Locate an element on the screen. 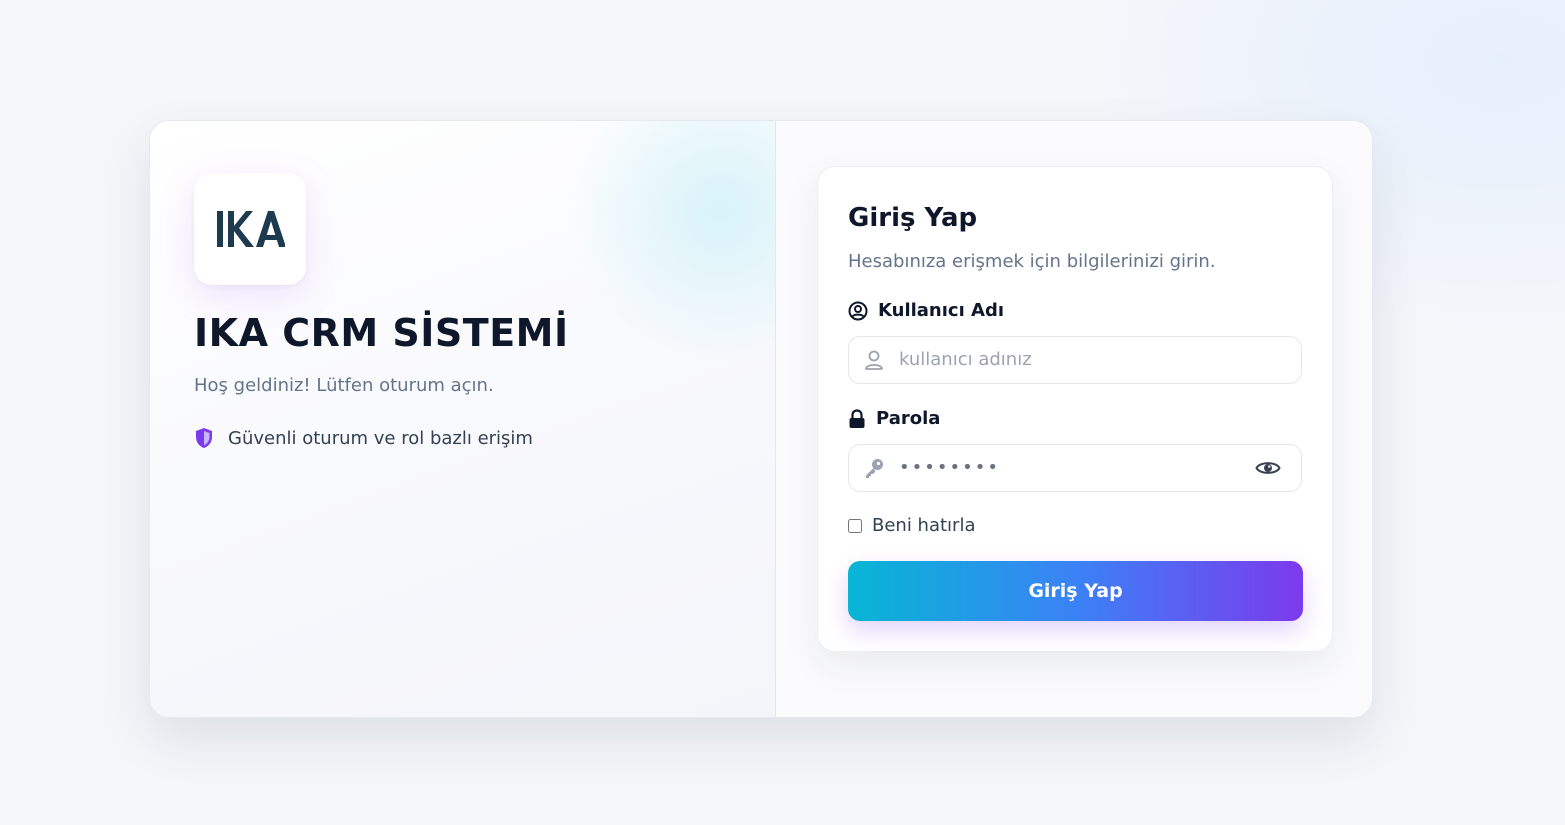 This screenshot has width=1565, height=825. username-label: Kullanıcı Adı is located at coordinates (926, 310).